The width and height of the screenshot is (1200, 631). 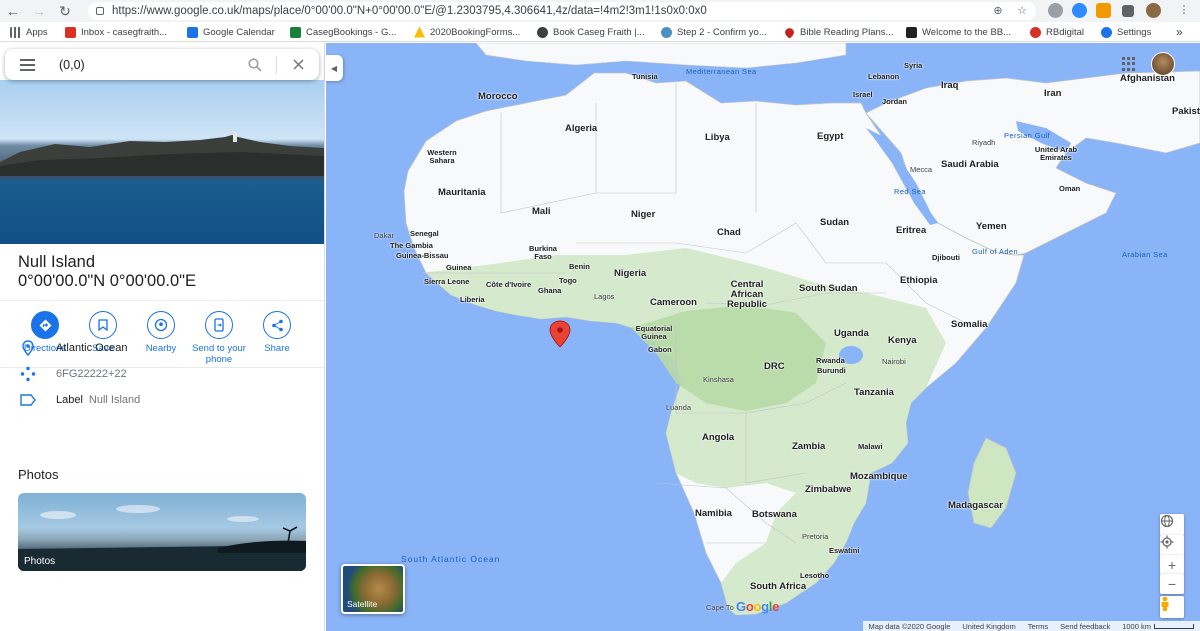 I want to click on zoom-out-button: −, so click(x=1172, y=584).